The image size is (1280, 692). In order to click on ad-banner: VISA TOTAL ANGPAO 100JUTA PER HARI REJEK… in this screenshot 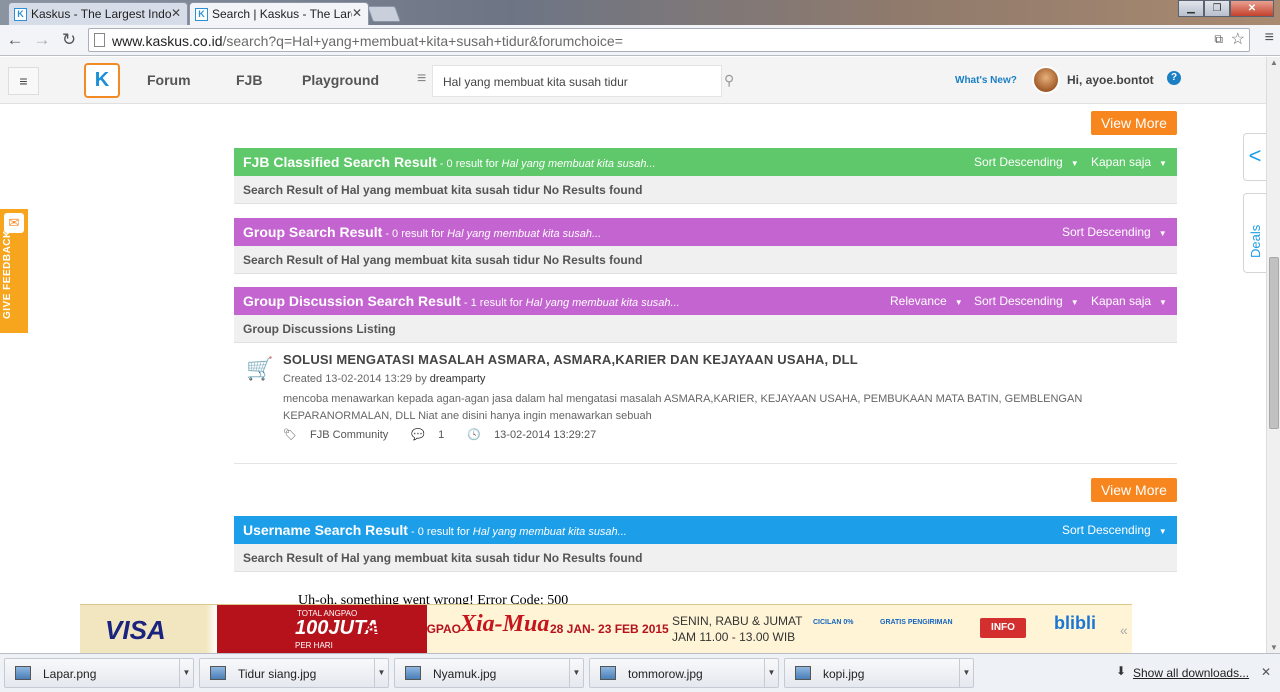, I will do `click(606, 628)`.